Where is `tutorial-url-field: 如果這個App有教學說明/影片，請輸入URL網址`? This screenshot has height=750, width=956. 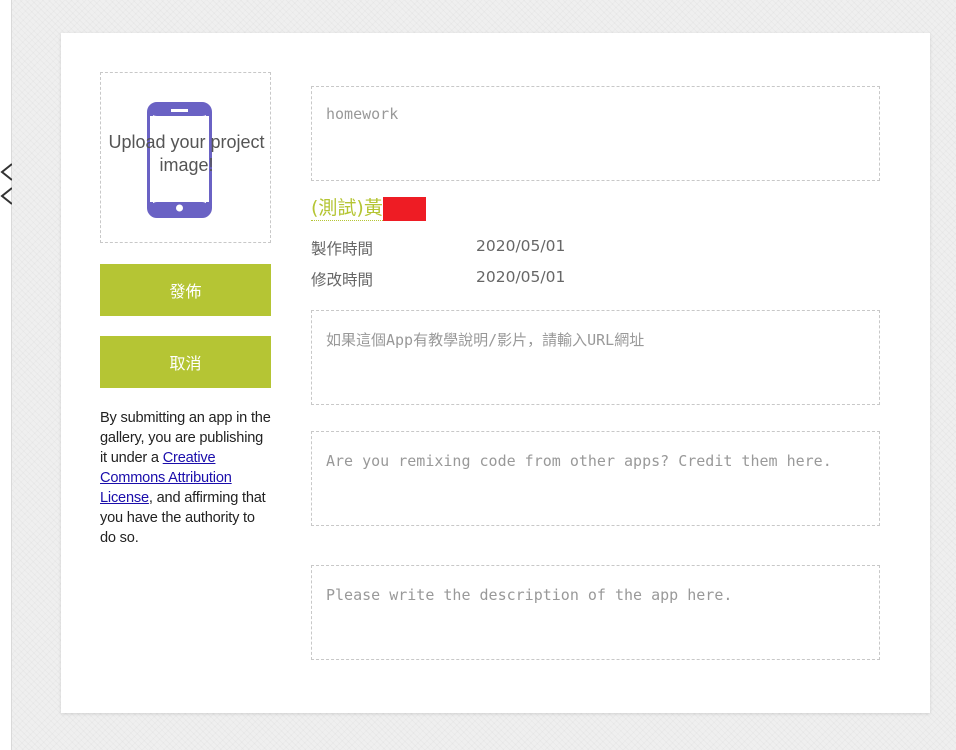 tutorial-url-field: 如果這個App有教學說明/影片，請輸入URL網址 is located at coordinates (595, 357).